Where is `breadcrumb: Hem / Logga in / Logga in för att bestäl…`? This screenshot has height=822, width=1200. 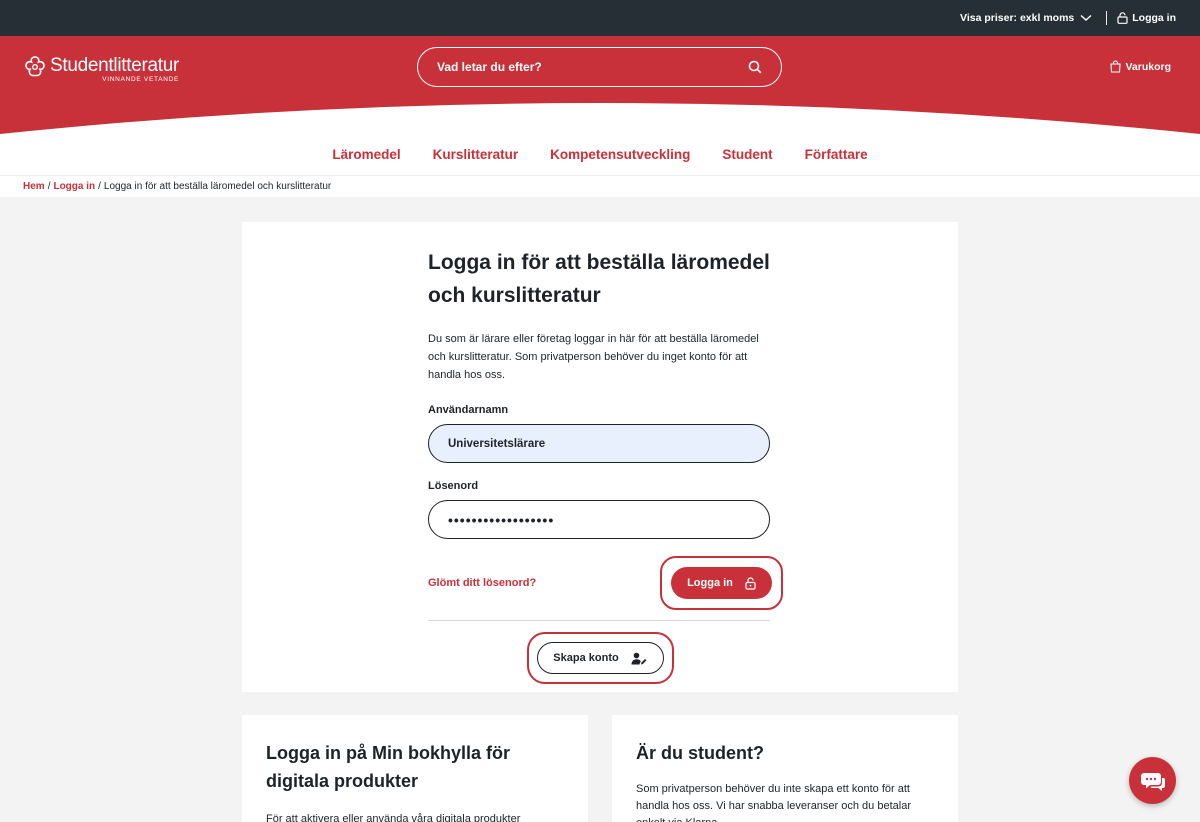 breadcrumb: Hem / Logga in / Logga in för att bestäl… is located at coordinates (600, 186).